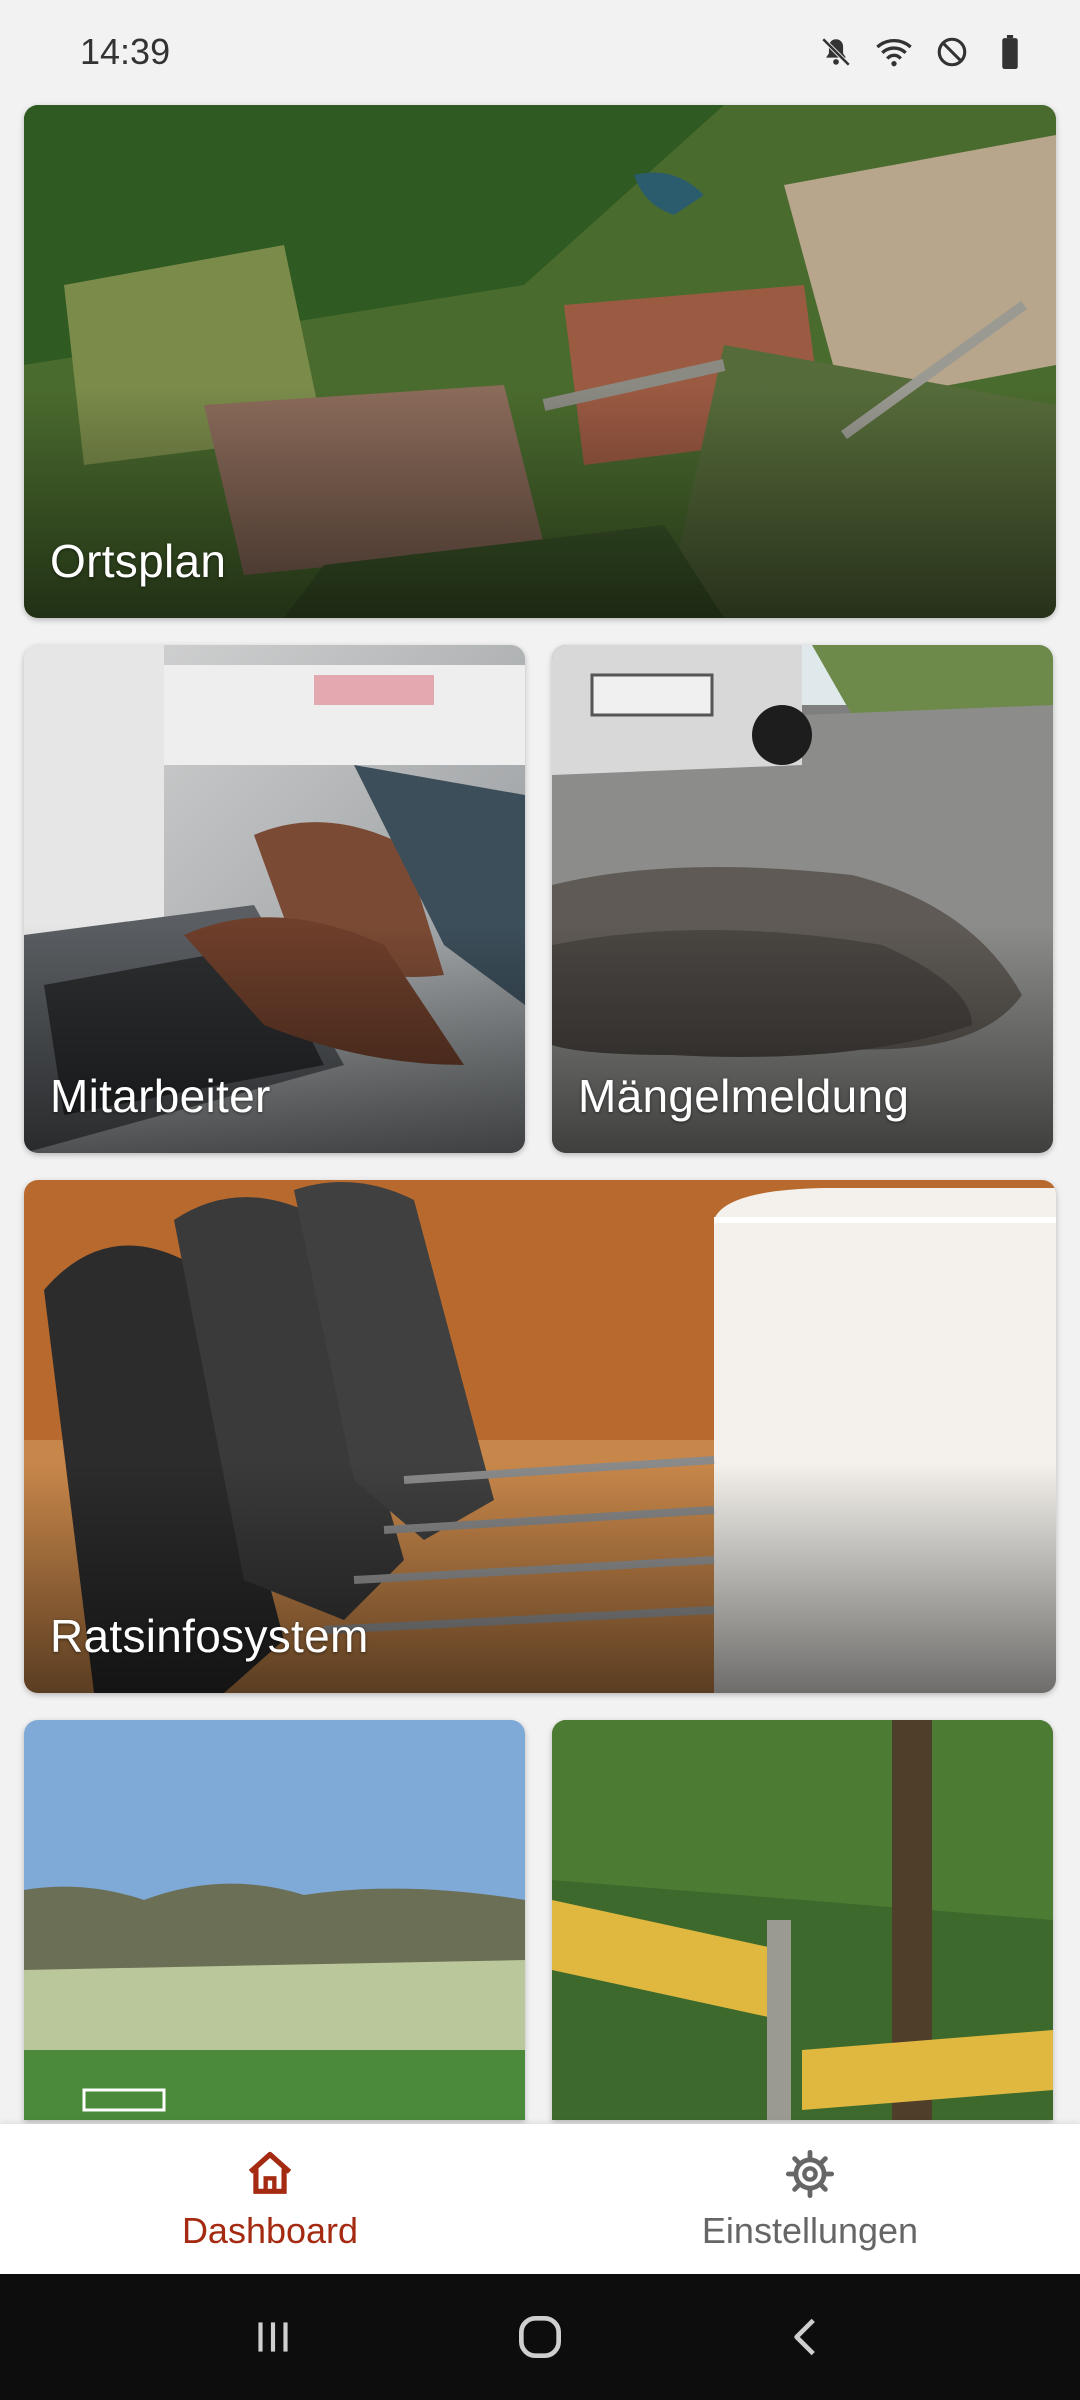 This screenshot has height=2400, width=1080. What do you see at coordinates (274, 899) in the screenshot?
I see `tile-mitarbeiter: Mitarbeiter` at bounding box center [274, 899].